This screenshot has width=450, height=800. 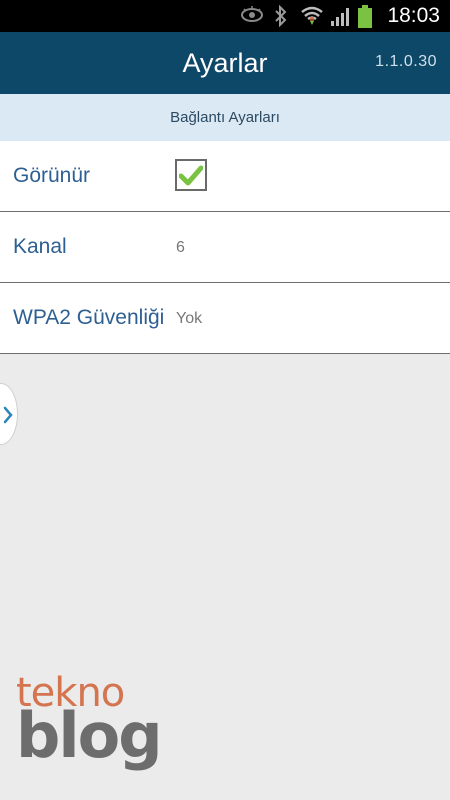 What do you see at coordinates (225, 117) in the screenshot?
I see `section-header: Bağlantı Ayarları` at bounding box center [225, 117].